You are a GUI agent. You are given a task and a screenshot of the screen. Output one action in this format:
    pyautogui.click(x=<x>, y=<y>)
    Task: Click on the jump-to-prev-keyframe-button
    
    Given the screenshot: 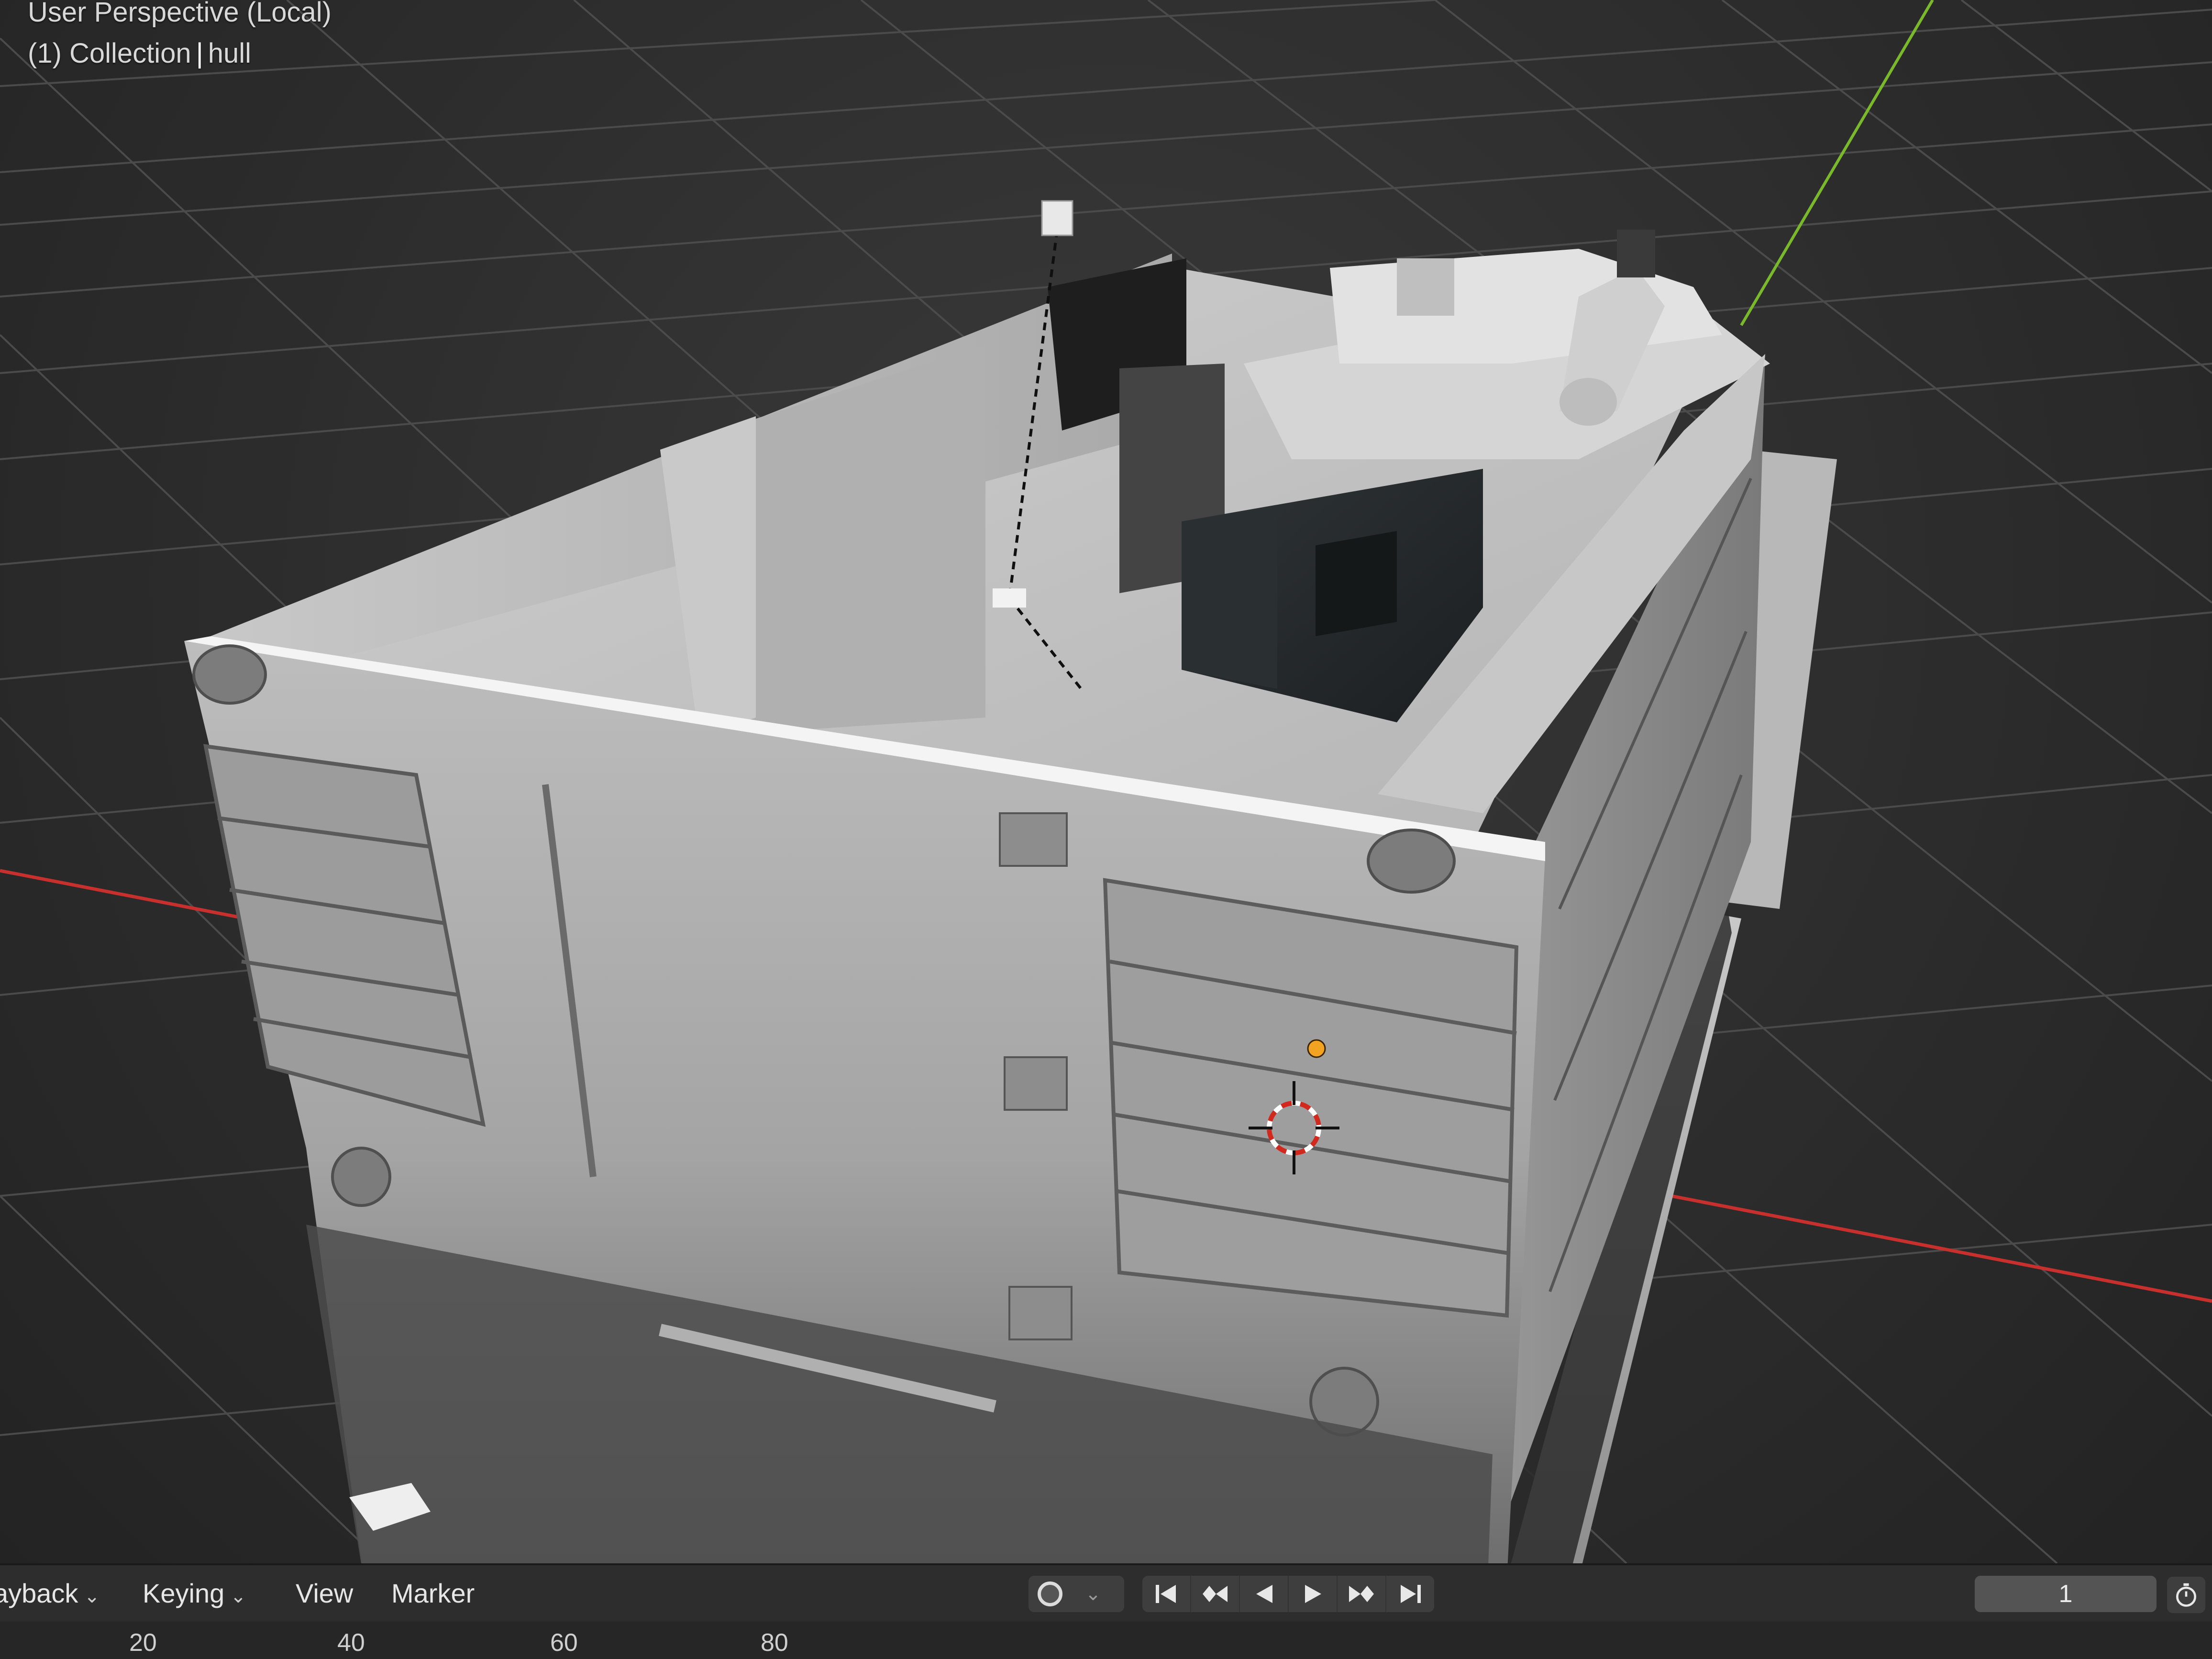 What is the action you would take?
    pyautogui.click(x=1215, y=1594)
    